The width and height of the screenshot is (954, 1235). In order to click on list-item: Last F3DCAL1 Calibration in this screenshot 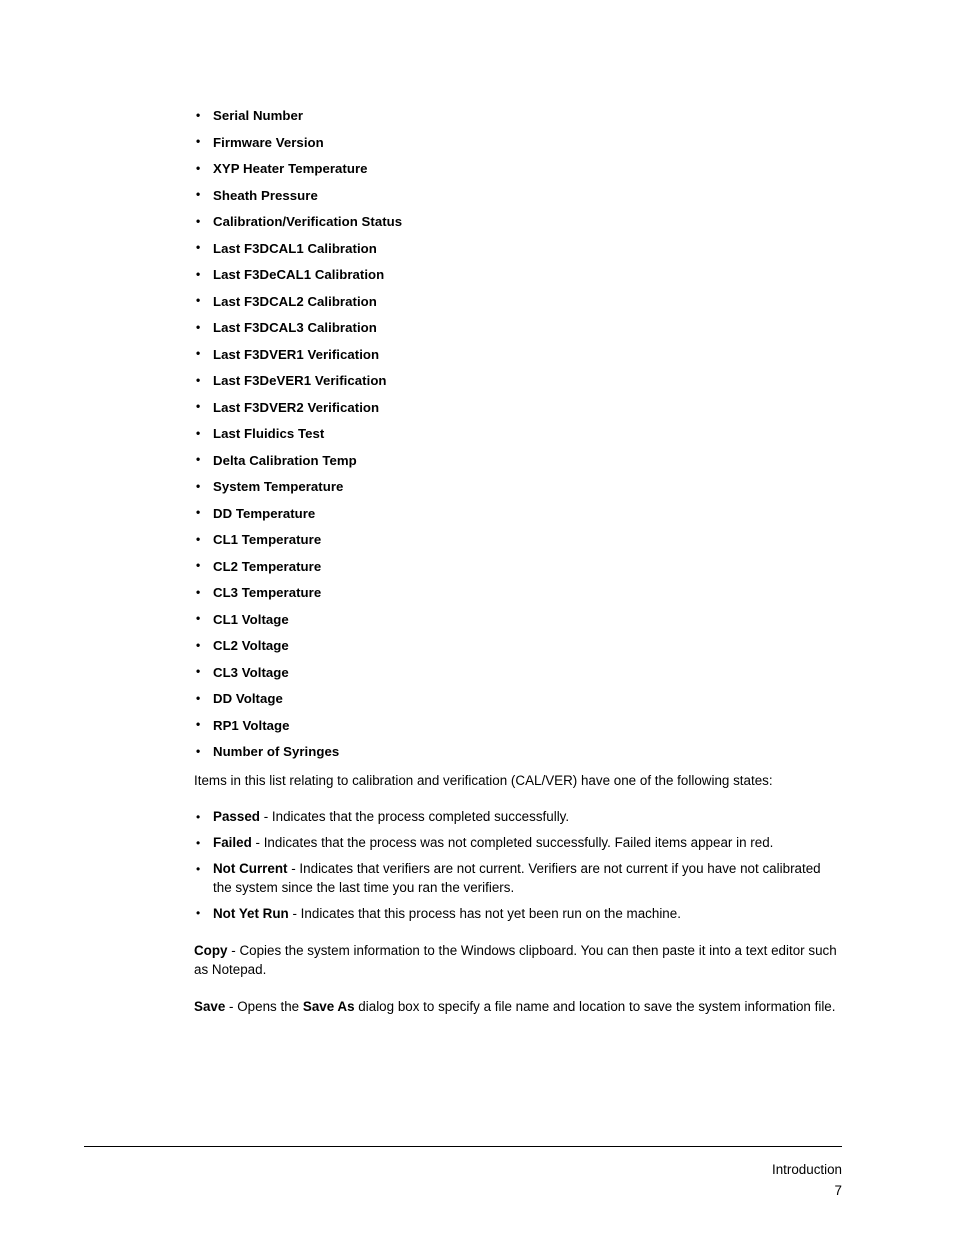, I will do `click(518, 248)`.